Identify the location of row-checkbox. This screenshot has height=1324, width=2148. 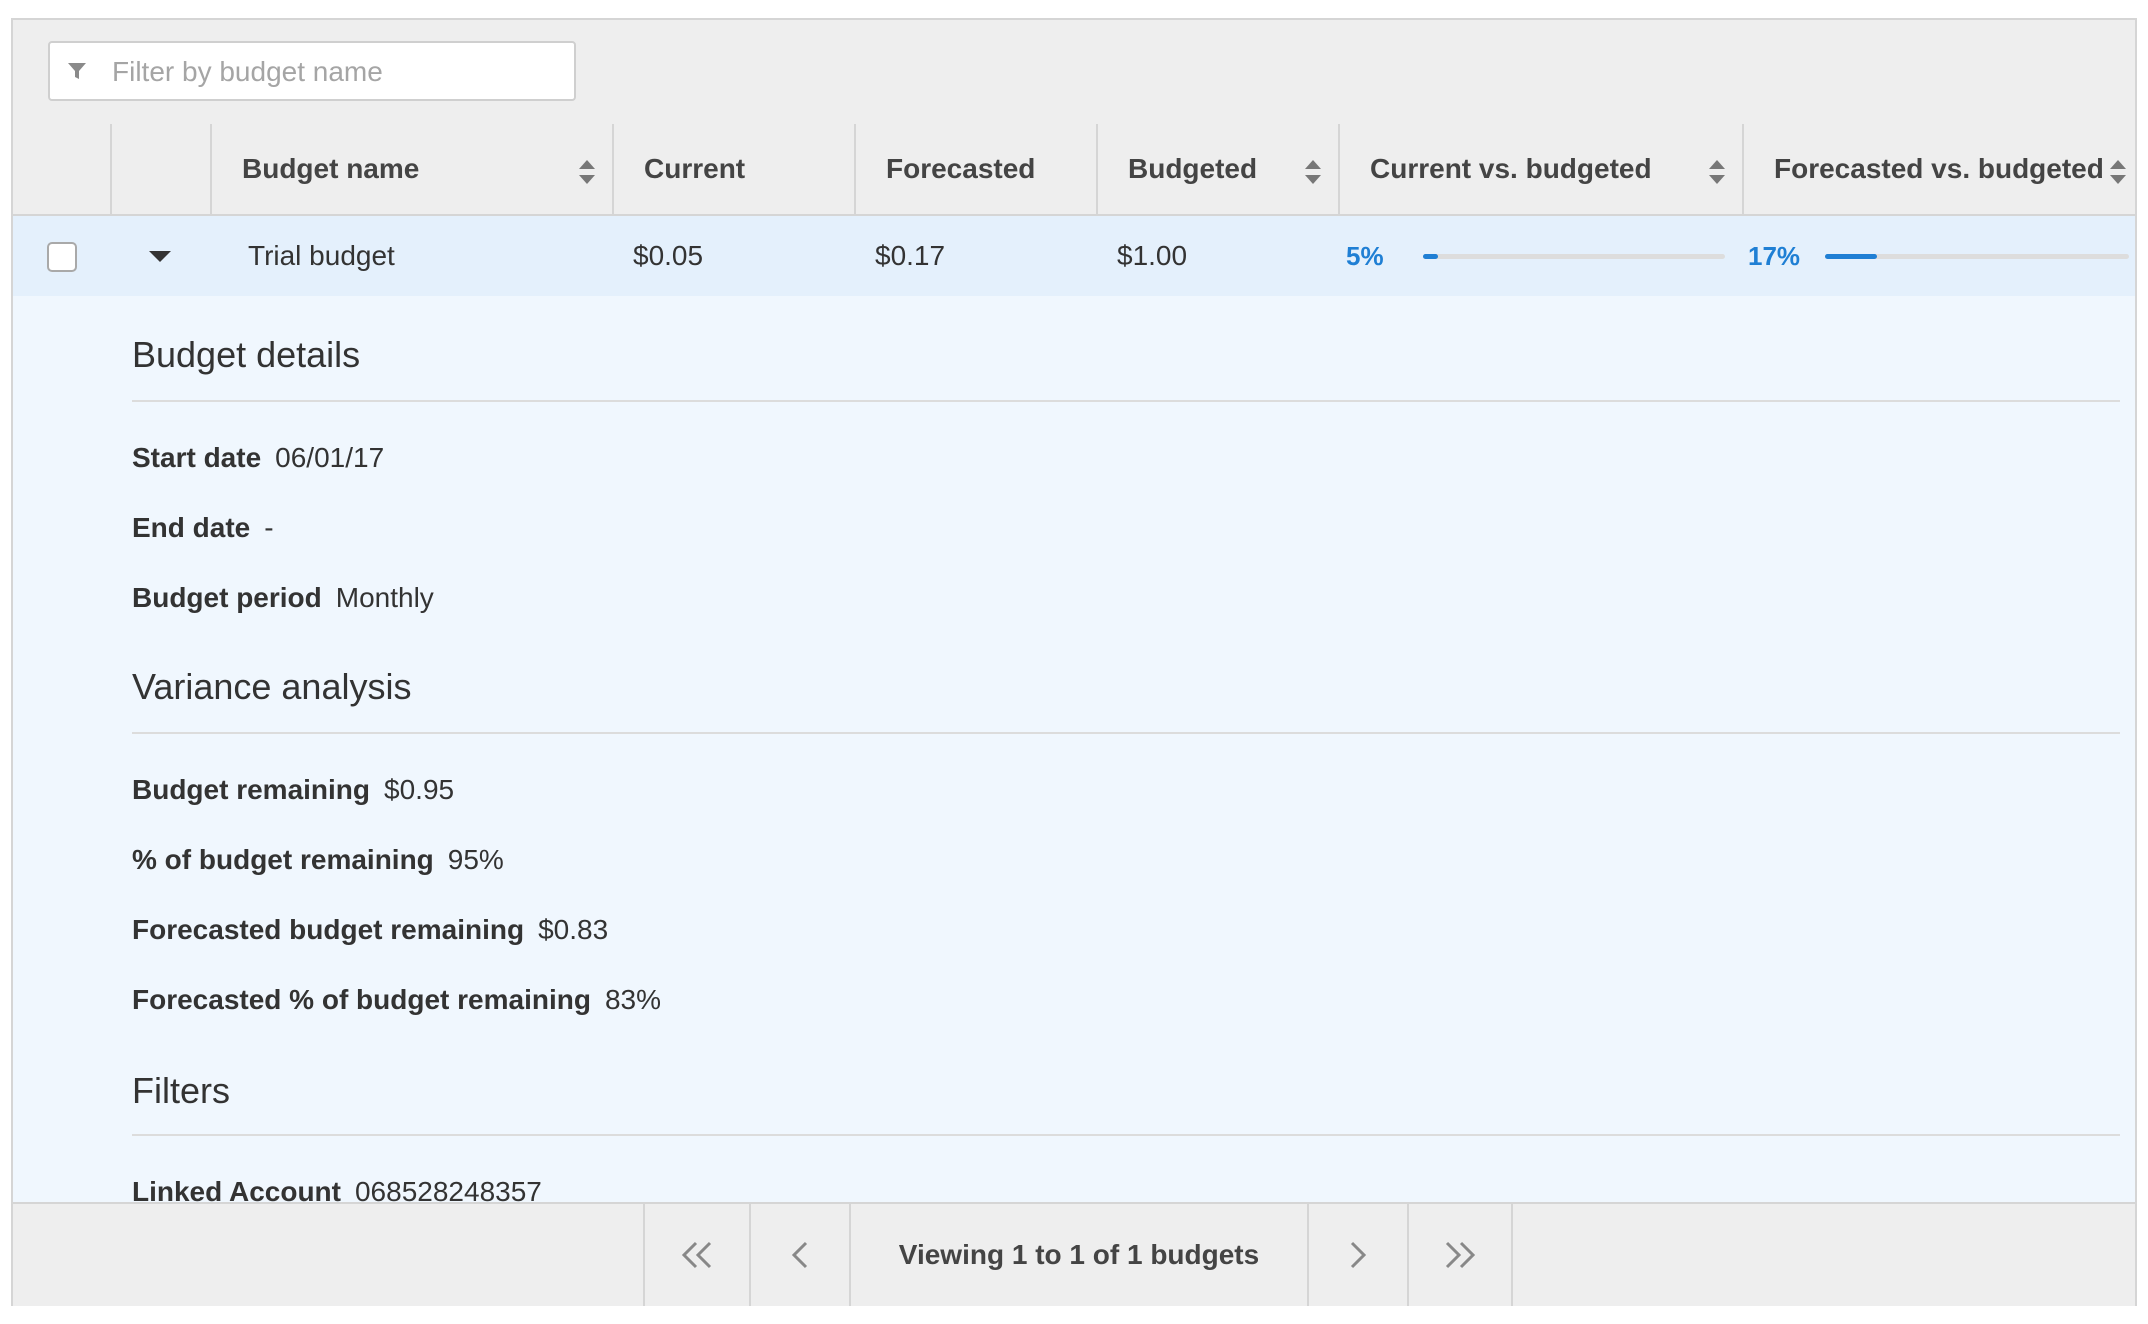
(62, 257).